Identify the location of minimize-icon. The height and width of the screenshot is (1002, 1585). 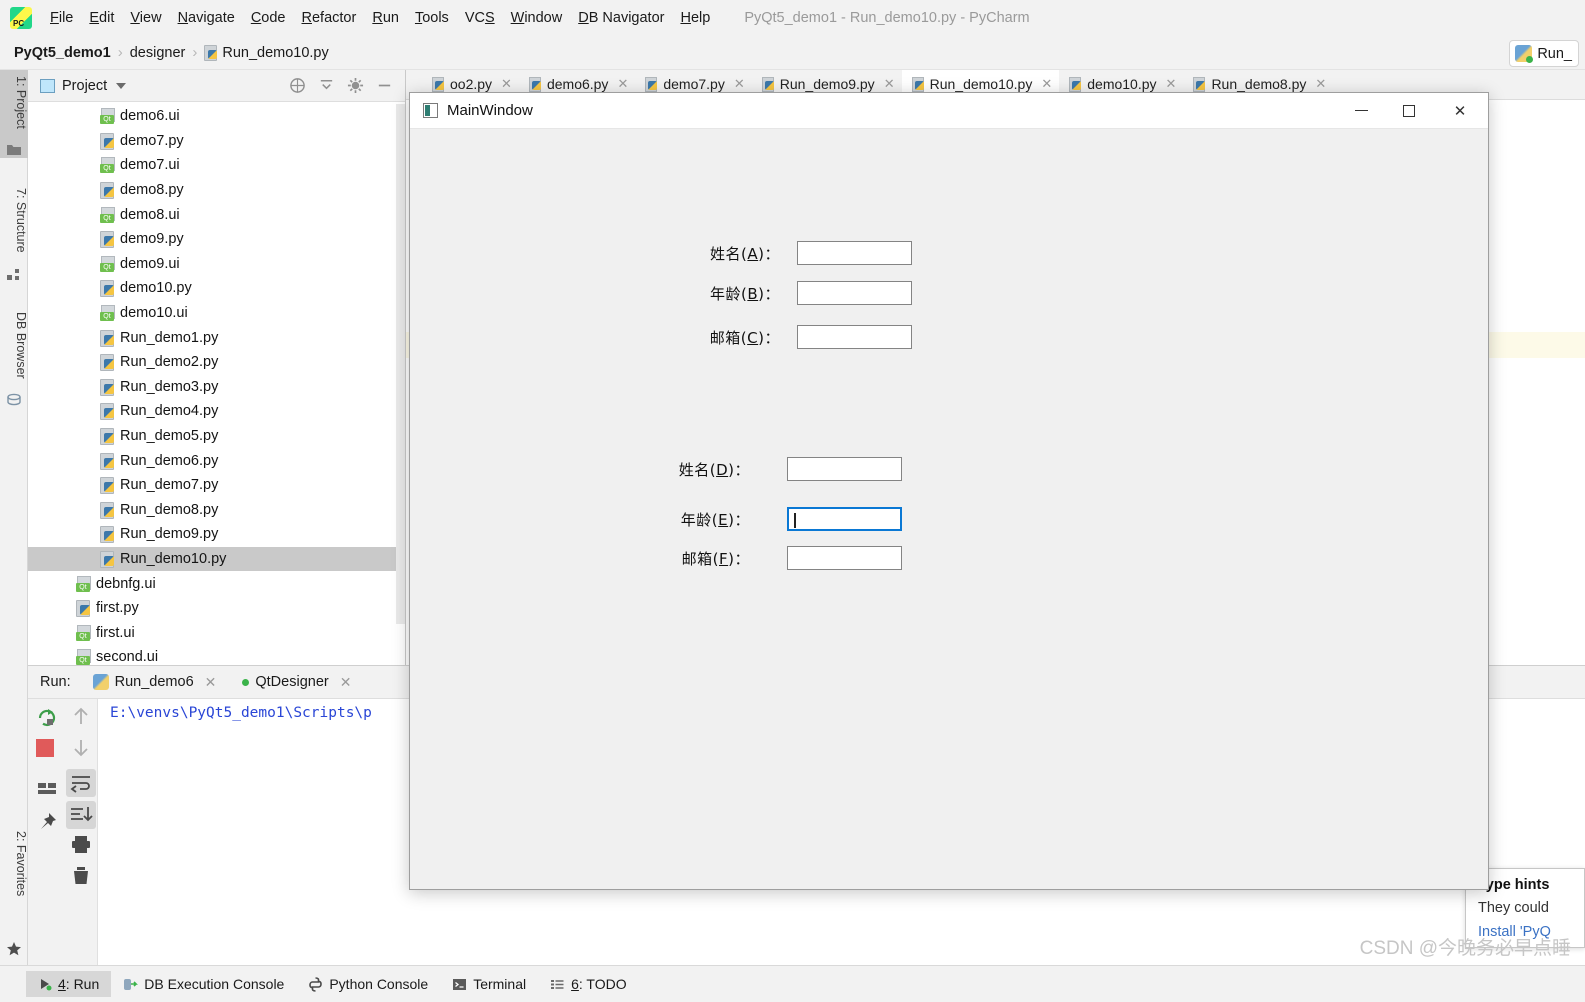
(1361, 111).